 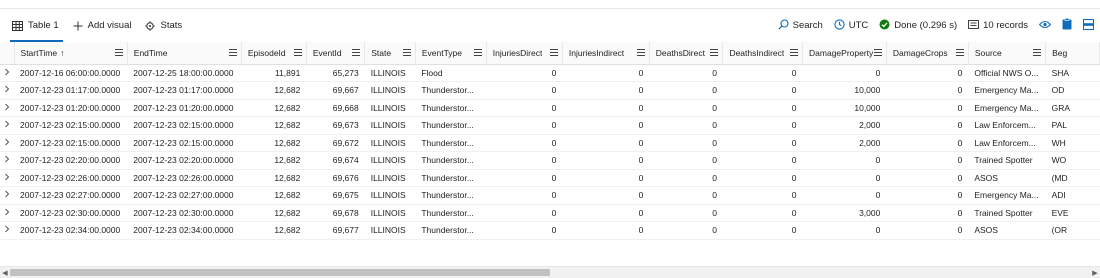 I want to click on cell-eventid: 69,677, so click(x=335, y=230).